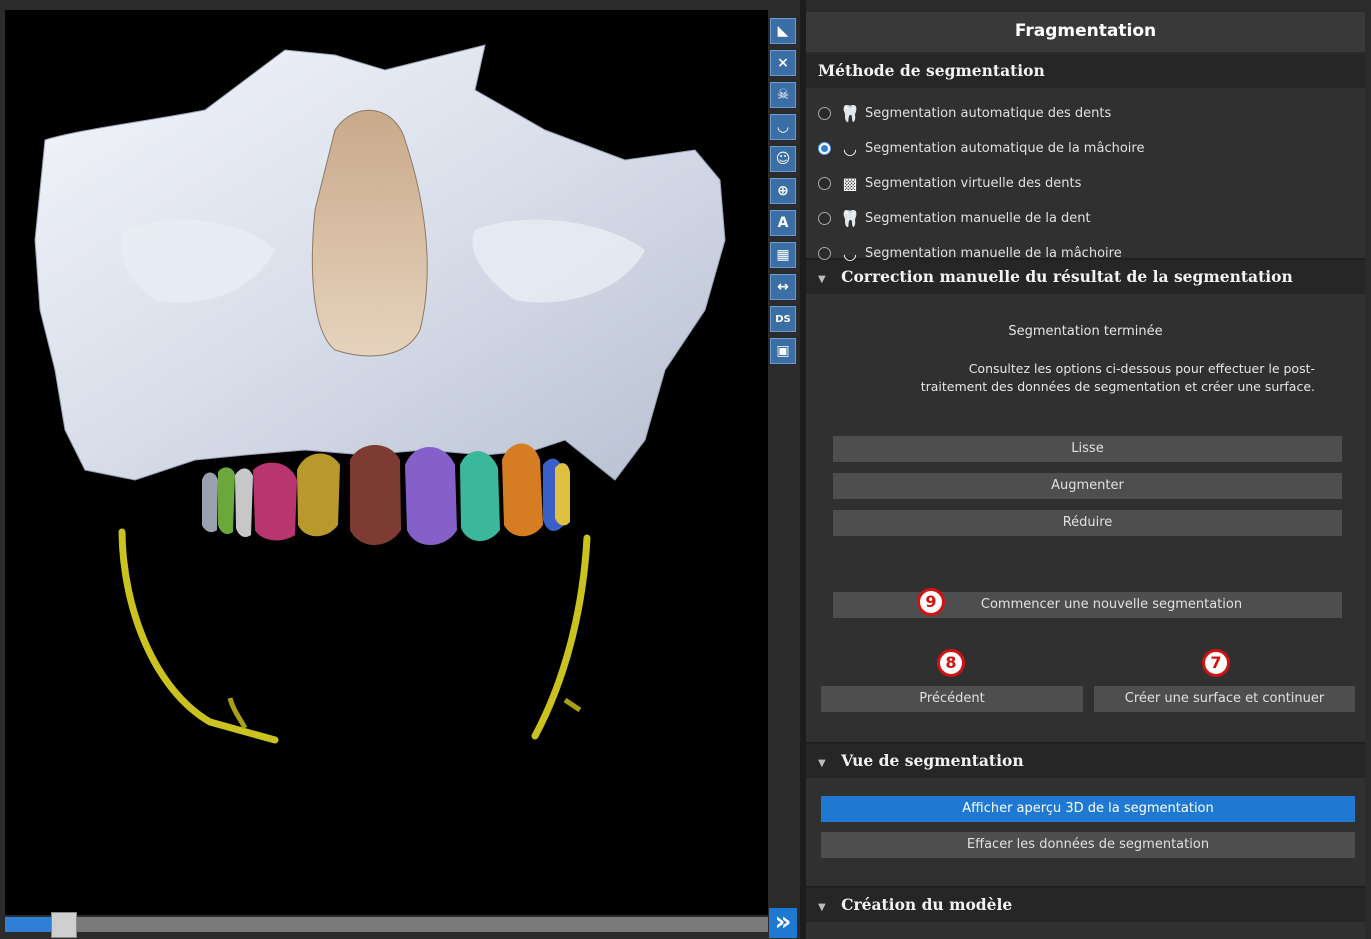  What do you see at coordinates (927, 904) in the screenshot?
I see `model-header-label: Création du modèle` at bounding box center [927, 904].